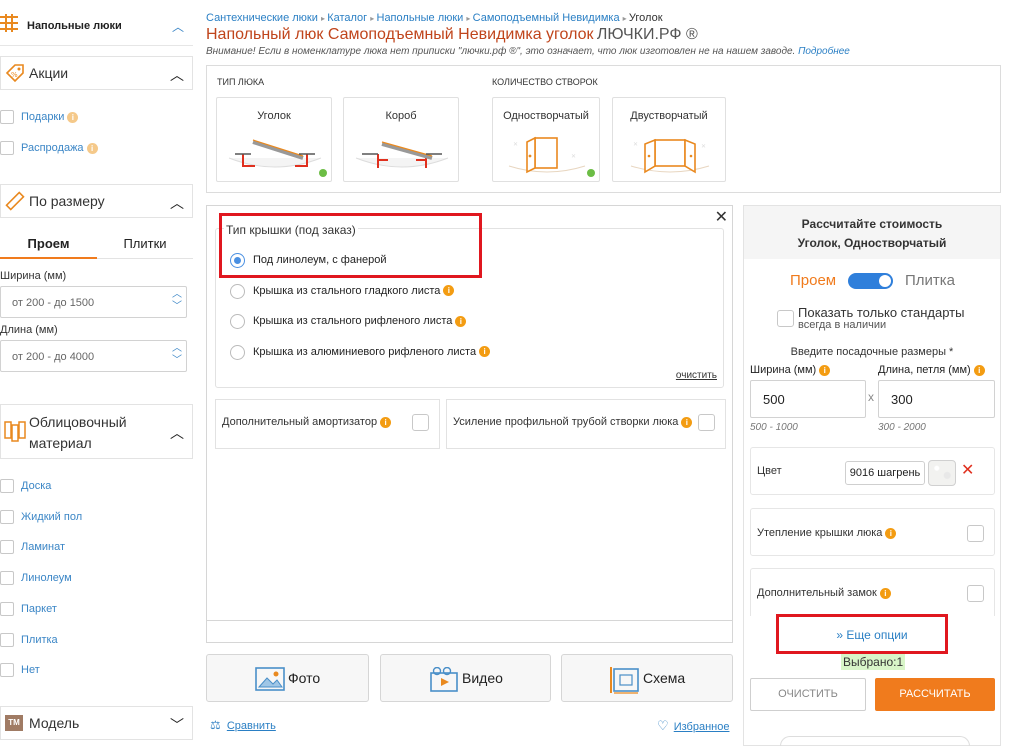 This screenshot has height=746, width=1015. Describe the element at coordinates (420, 18) in the screenshot. I see `breadcrumb-link: Напольные люки` at that location.